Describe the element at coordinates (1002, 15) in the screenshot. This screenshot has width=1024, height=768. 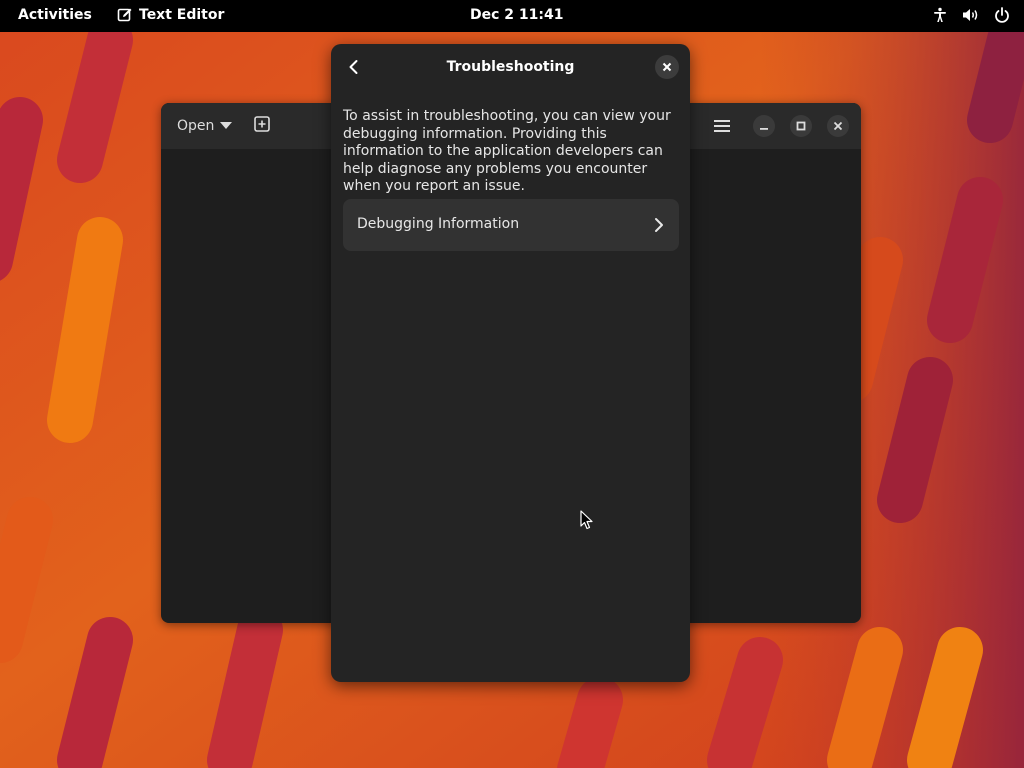
I see `power-icon` at that location.